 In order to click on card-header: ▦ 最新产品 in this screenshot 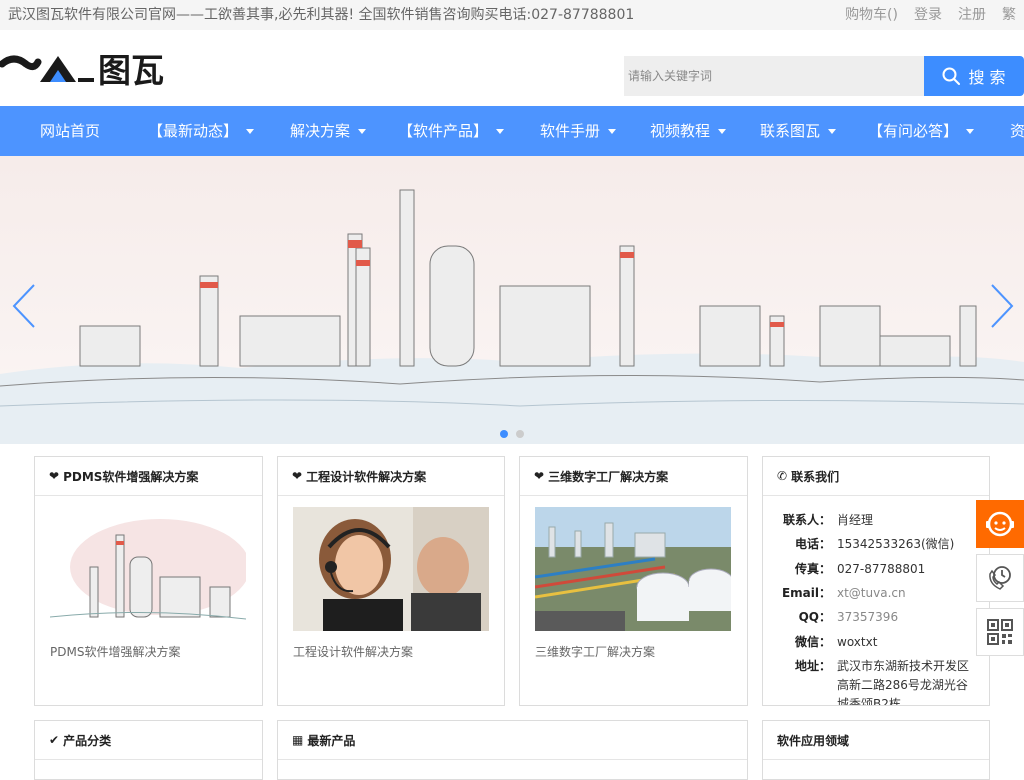, I will do `click(512, 740)`.